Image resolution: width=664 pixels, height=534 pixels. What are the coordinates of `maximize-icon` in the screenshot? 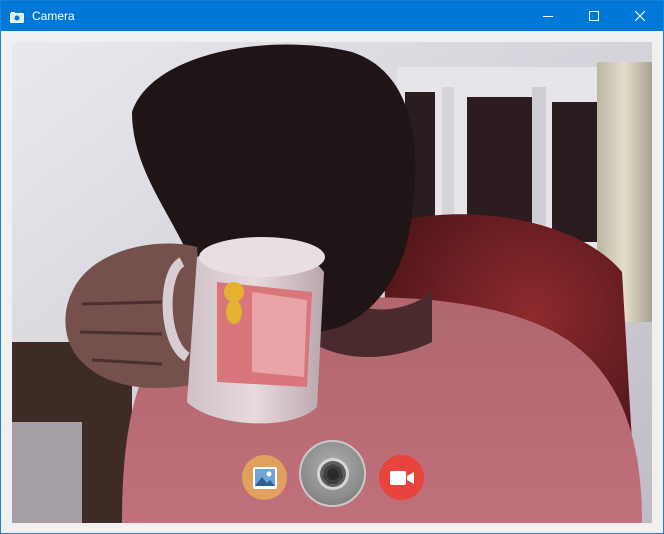 It's located at (594, 16).